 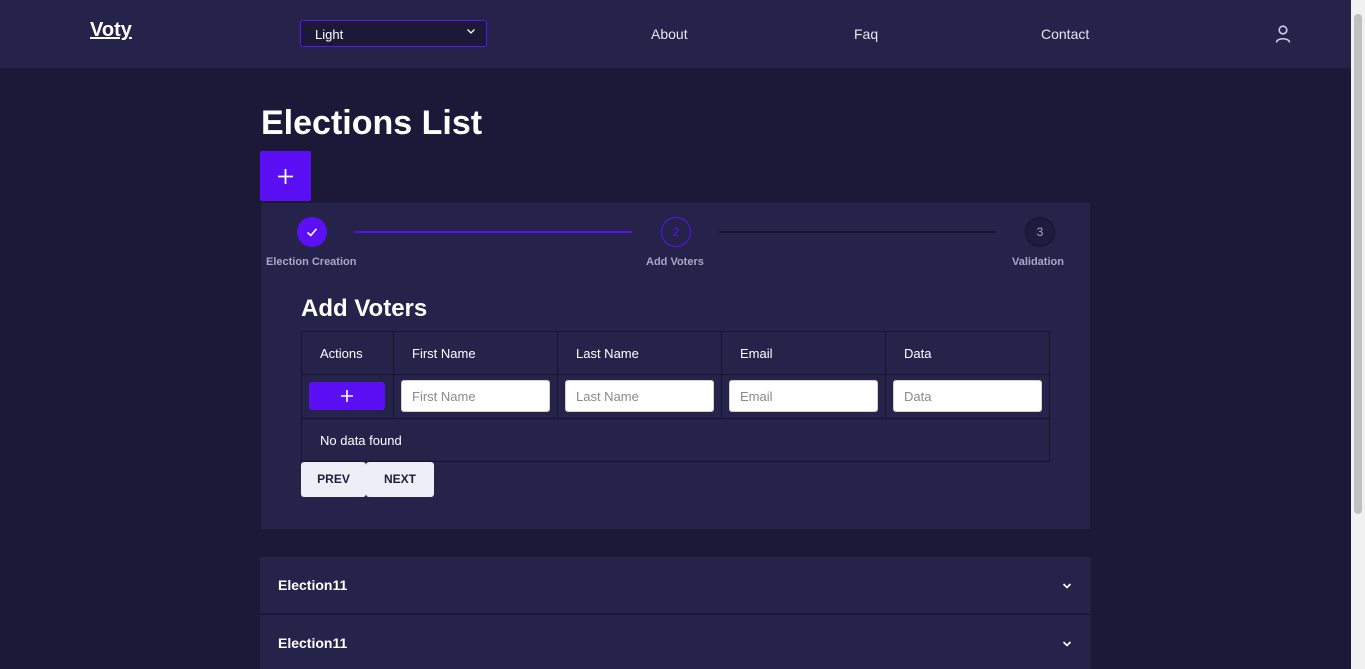 What do you see at coordinates (1283, 34) in the screenshot?
I see `user-icon` at bounding box center [1283, 34].